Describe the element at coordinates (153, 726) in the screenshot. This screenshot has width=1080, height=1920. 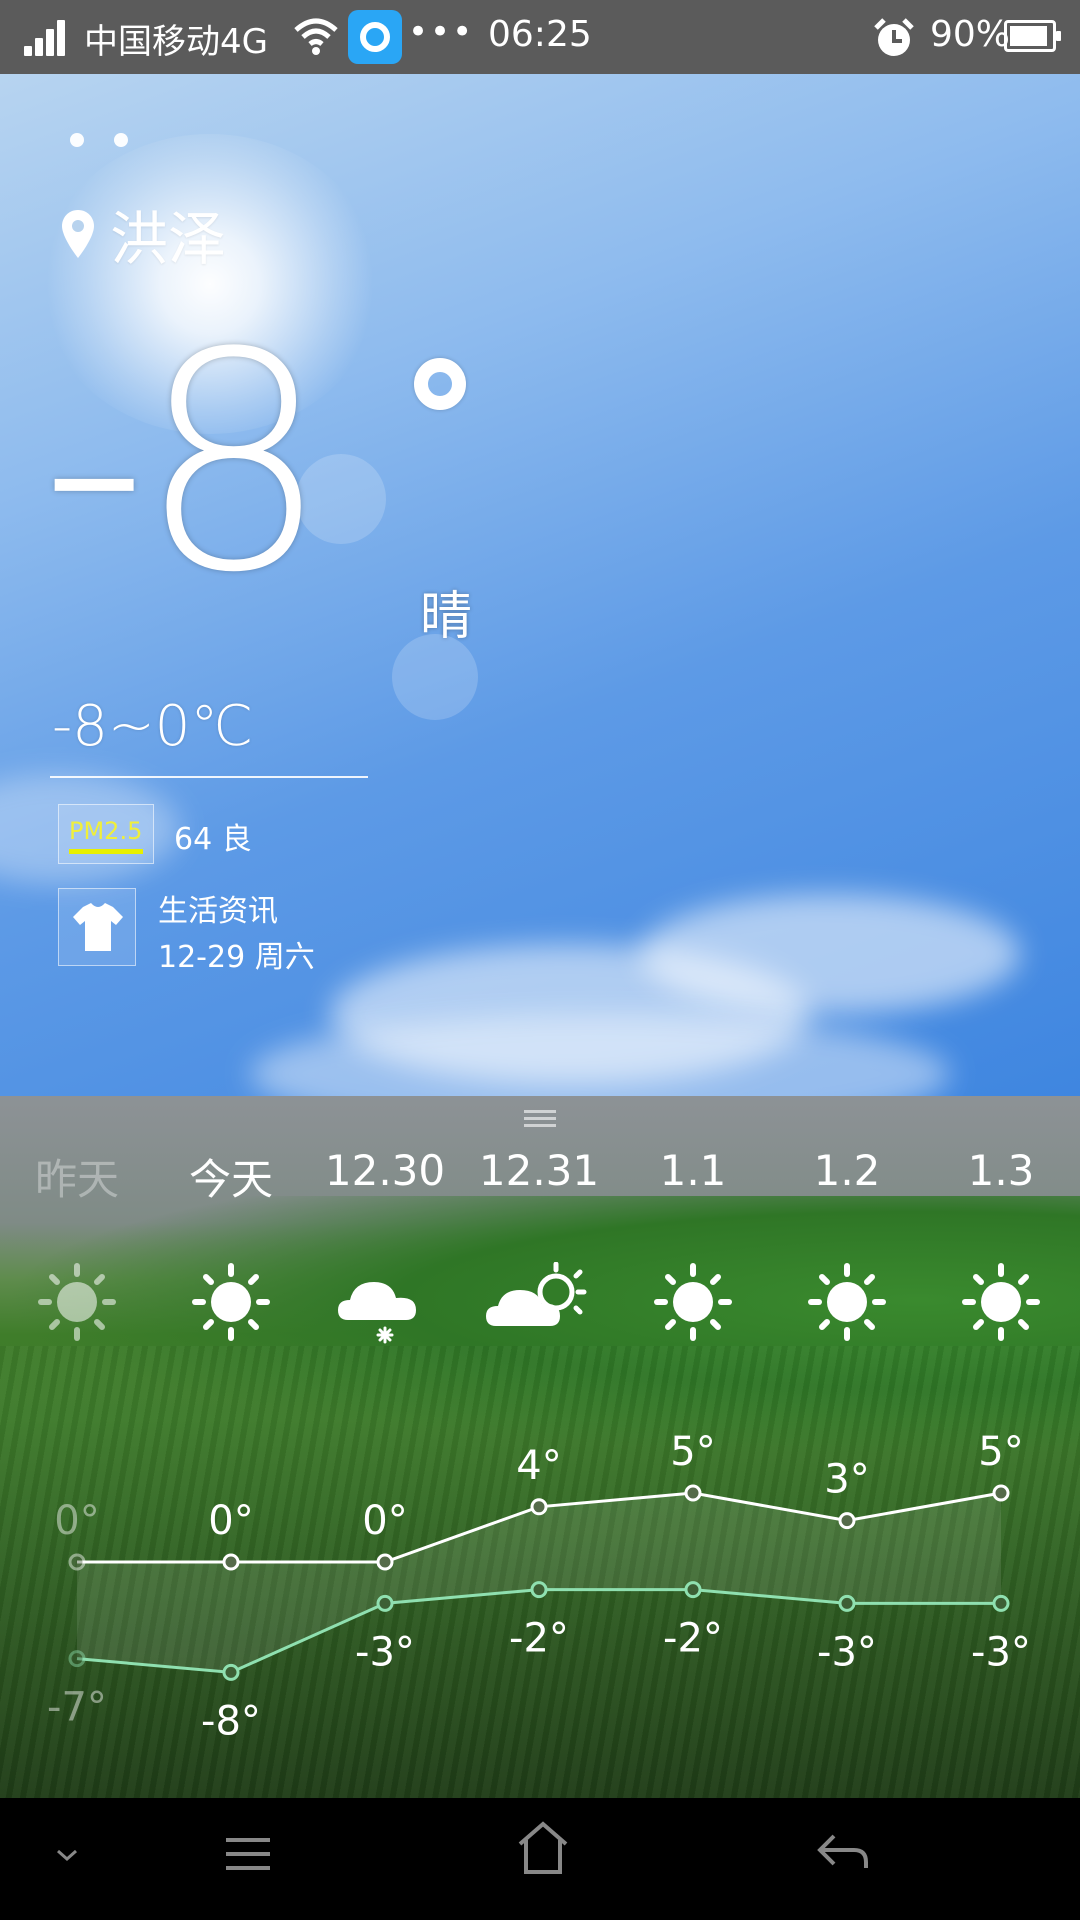
I see `temperature-range: -8~0℃` at that location.